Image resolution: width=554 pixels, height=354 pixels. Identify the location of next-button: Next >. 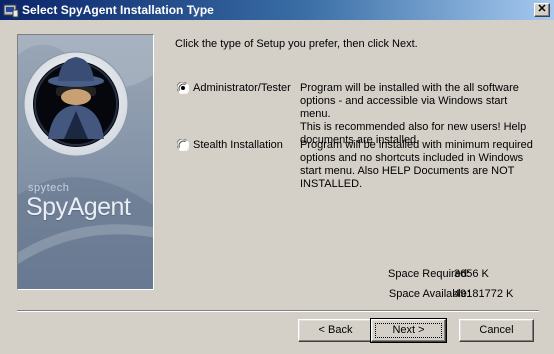
(408, 330).